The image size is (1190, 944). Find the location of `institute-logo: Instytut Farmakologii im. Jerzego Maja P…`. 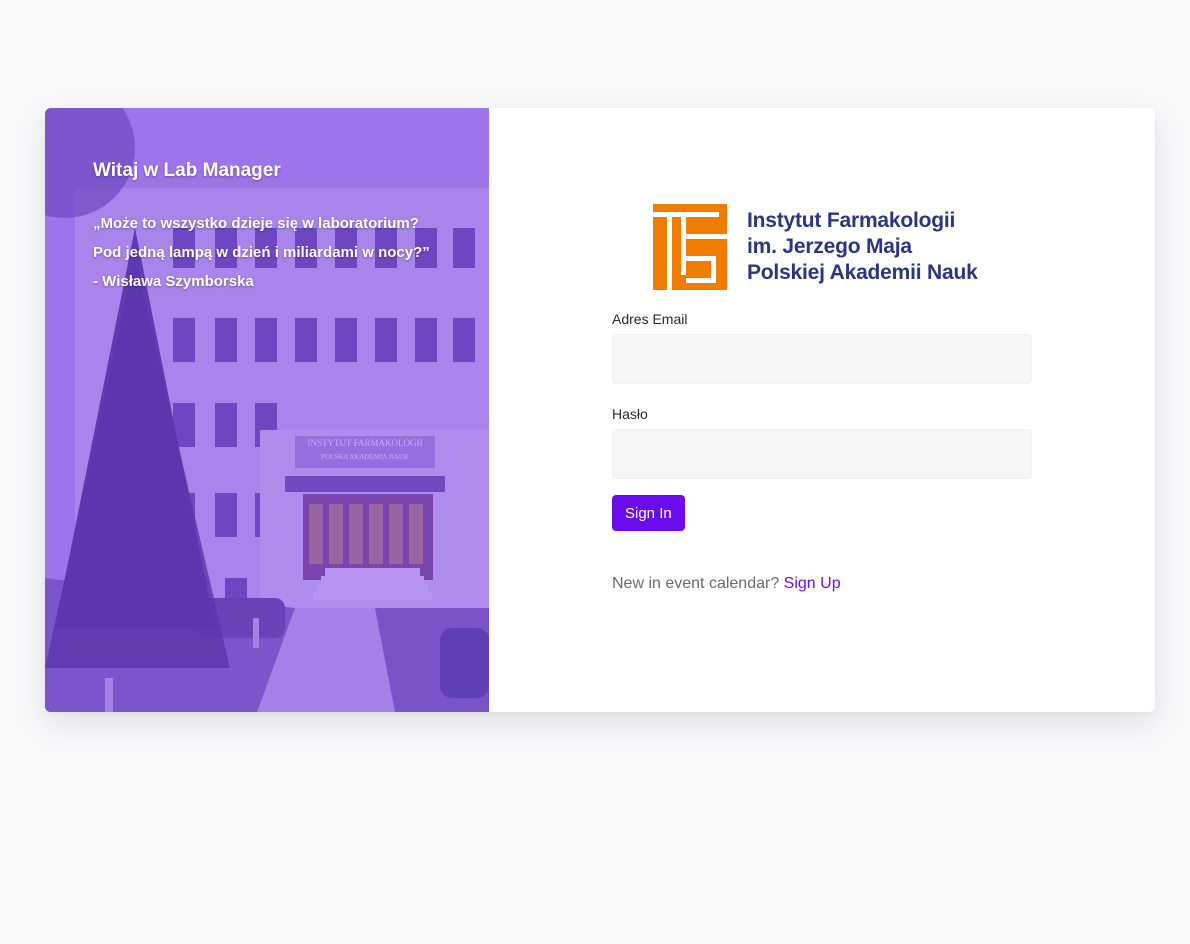

institute-logo: Instytut Farmakologii im. Jerzego Maja P… is located at coordinates (823, 247).